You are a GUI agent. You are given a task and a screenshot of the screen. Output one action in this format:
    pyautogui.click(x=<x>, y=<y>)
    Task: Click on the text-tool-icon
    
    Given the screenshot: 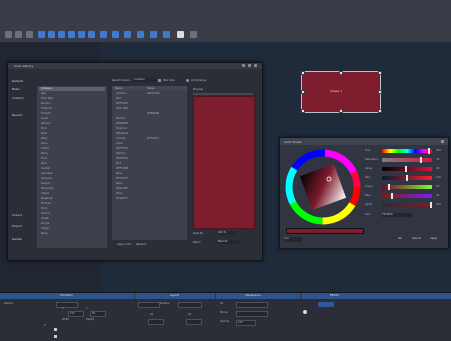 What is the action you would take?
    pyautogui.click(x=103, y=34)
    